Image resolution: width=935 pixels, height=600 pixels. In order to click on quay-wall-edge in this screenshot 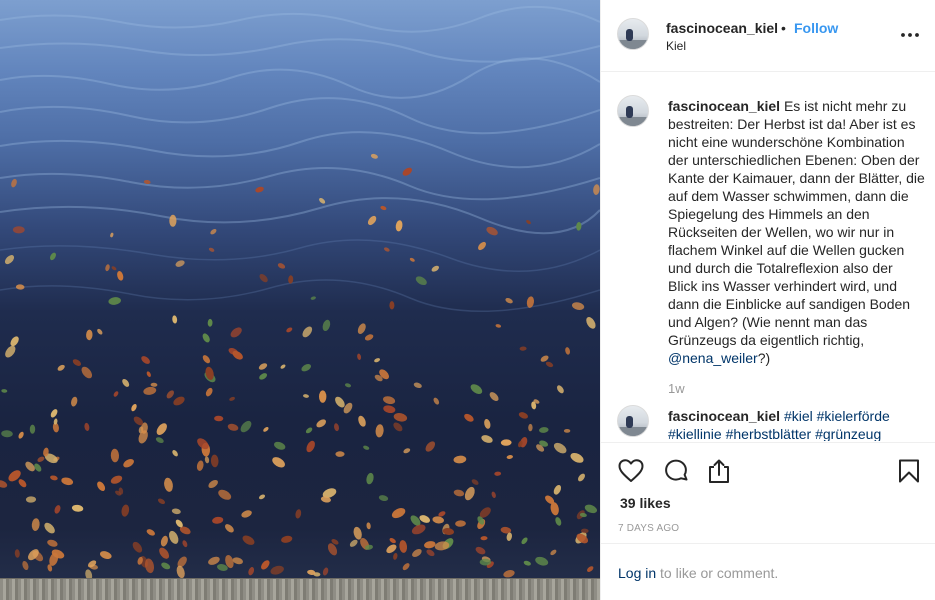, I will do `click(300, 589)`.